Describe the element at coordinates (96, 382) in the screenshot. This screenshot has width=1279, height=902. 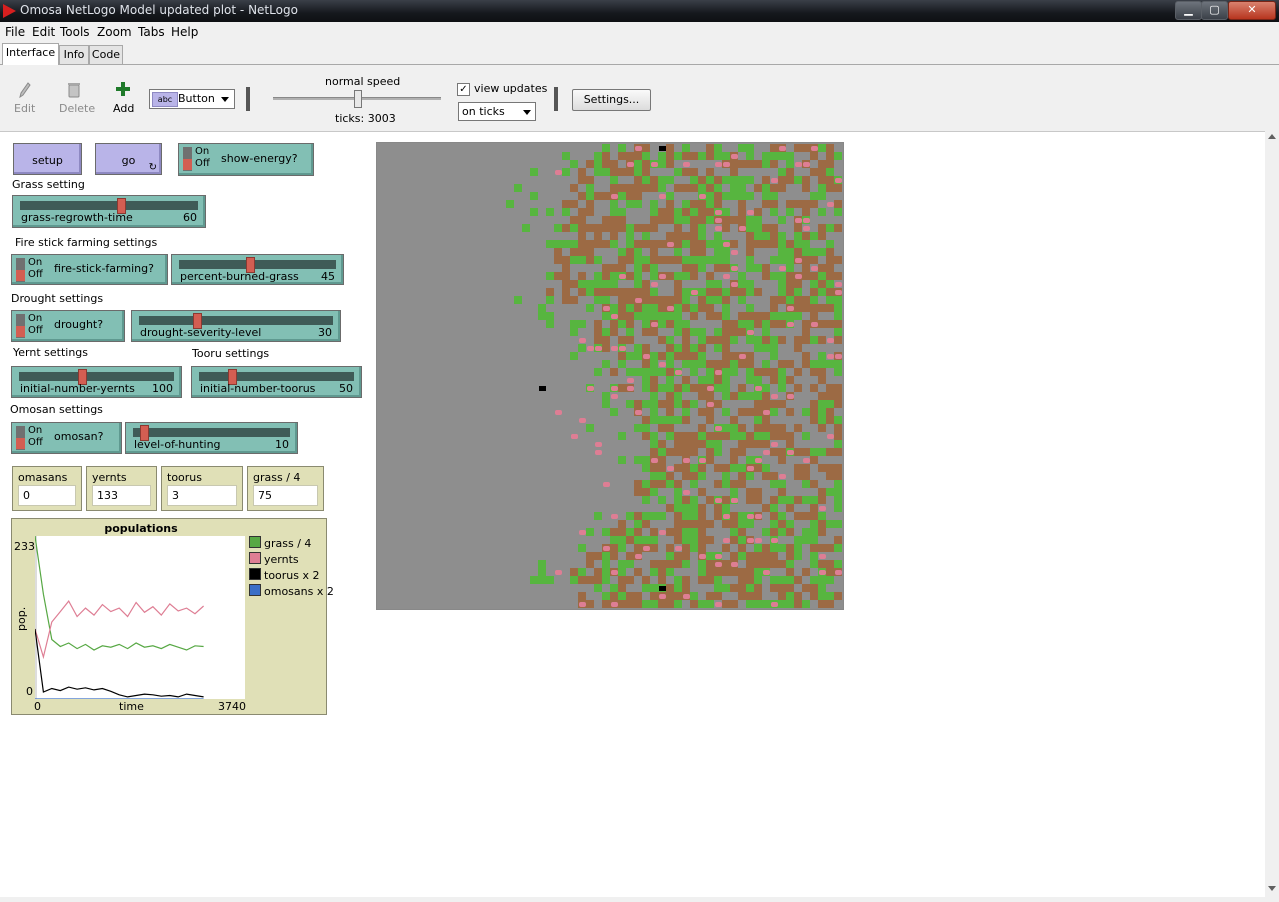
I see `initial-yernts-slider: initial-number-yernts 100` at that location.